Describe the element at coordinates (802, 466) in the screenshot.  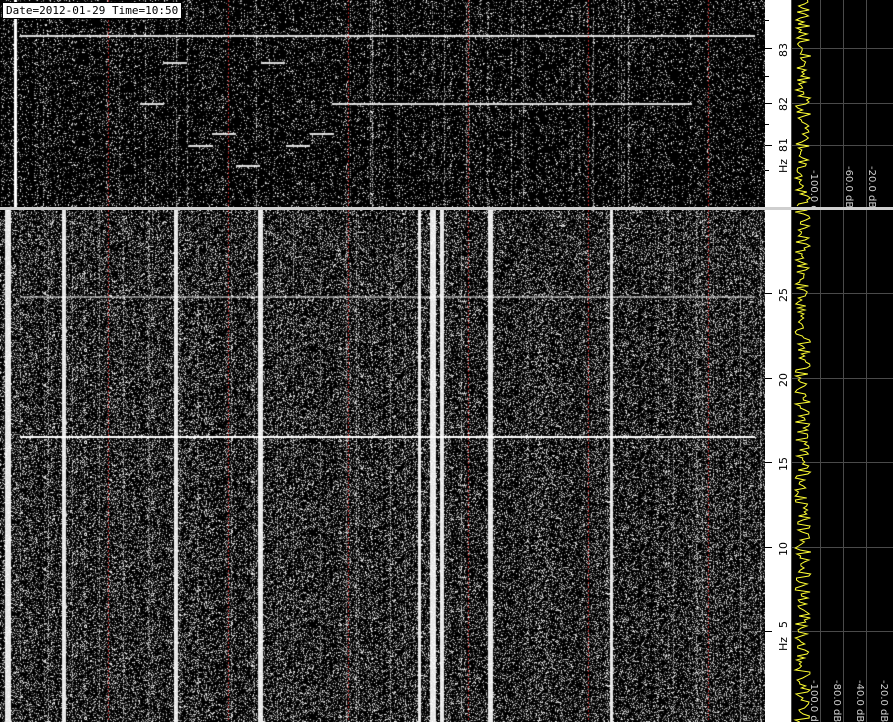
I see `bottom-spectrum-trace` at that location.